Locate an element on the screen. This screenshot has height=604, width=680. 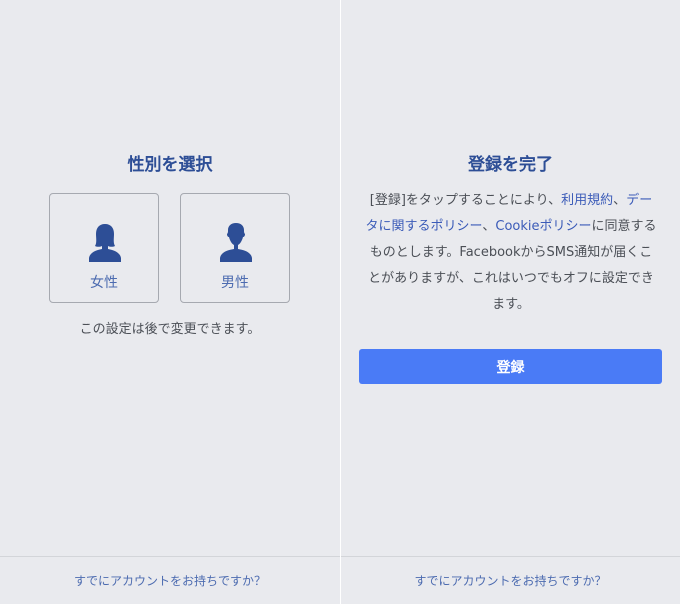
existing-account-link: すでにアカウントをお持ちですか？ is located at coordinates (170, 580).